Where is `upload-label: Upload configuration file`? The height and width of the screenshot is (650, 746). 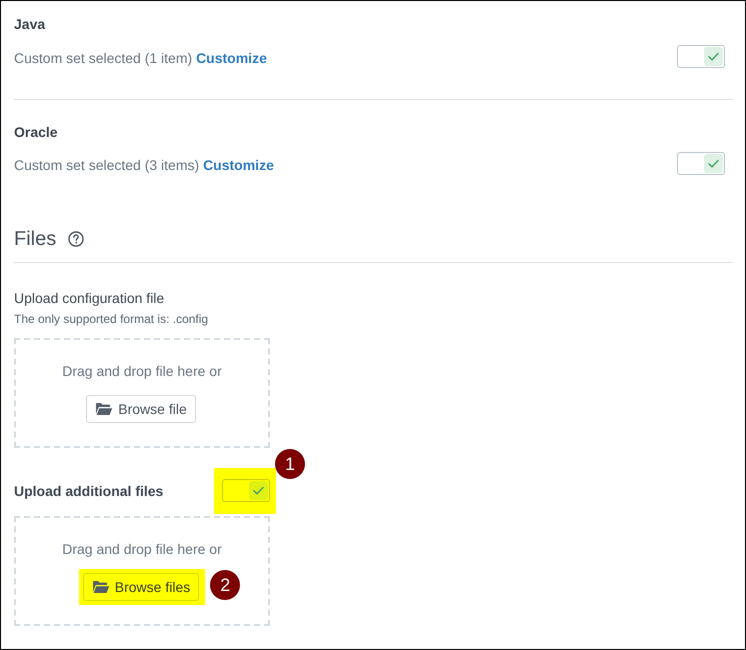 upload-label: Upload configuration file is located at coordinates (90, 298).